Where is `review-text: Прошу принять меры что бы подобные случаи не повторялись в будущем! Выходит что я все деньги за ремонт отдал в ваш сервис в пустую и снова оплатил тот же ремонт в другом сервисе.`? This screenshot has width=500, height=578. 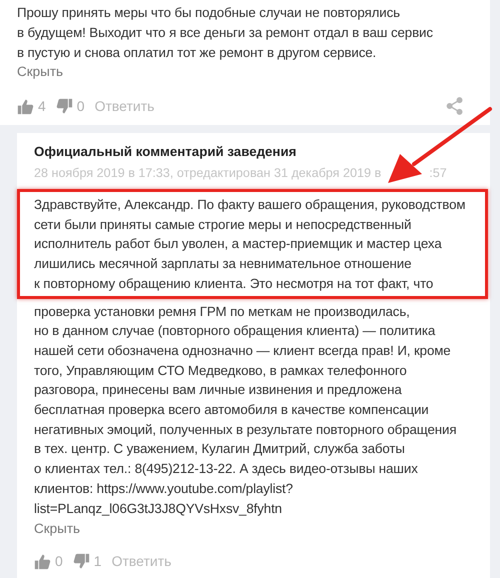 review-text: Прошу принять меры что бы подобные случаи не повторялись в будущем! Выходит что я все деньги за ремонт отдал в ваш сервис в пустую и снова оплатил тот же ремонт в другом сервисе. is located at coordinates (225, 33).